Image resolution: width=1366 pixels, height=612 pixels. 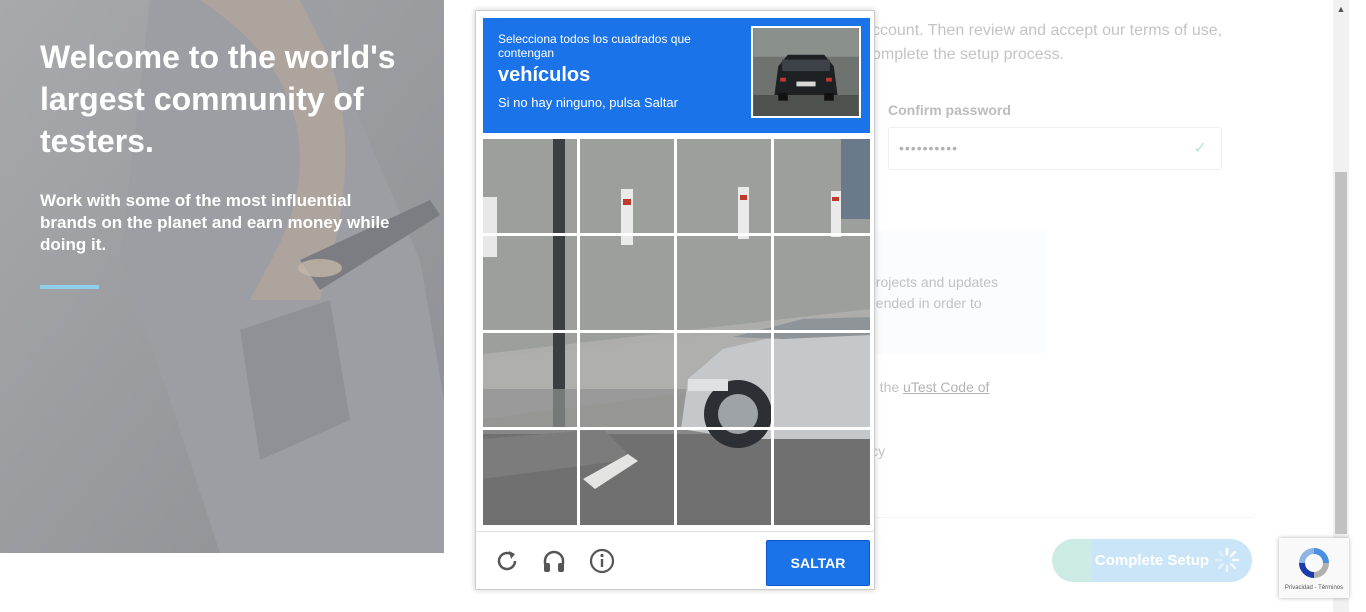 I want to click on recaptcha-links: Privacidad - Términos, so click(x=1314, y=588).